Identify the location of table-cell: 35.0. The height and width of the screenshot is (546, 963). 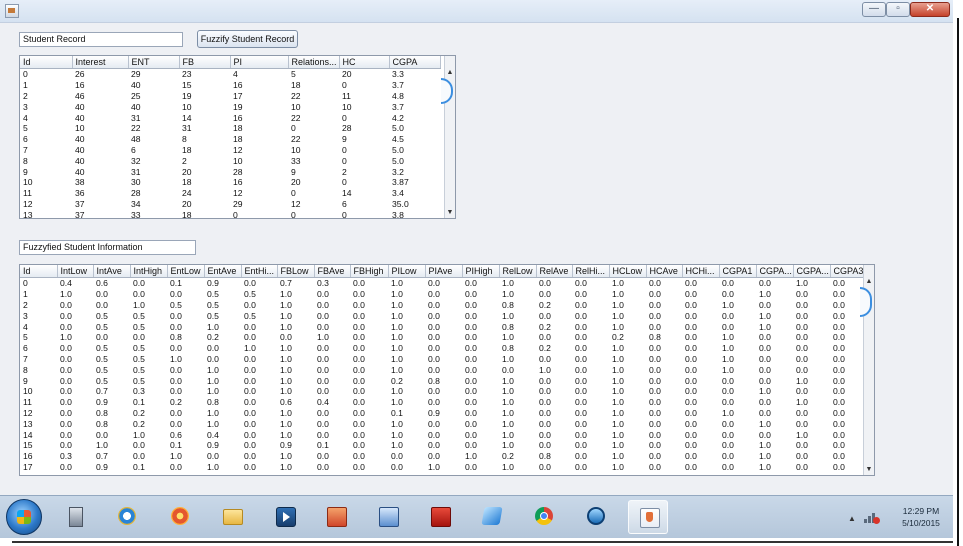
(414, 204).